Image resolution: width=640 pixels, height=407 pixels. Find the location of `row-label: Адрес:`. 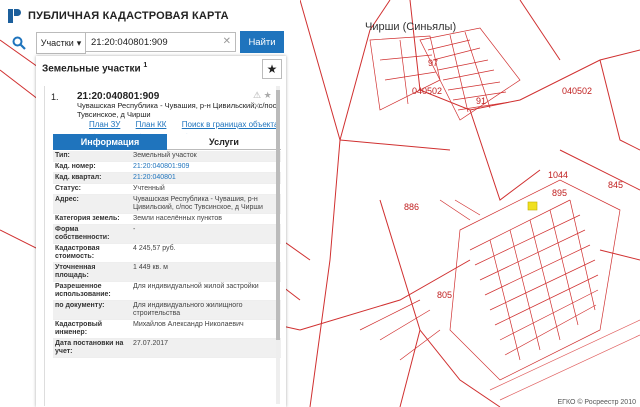

row-label: Адрес: is located at coordinates (67, 199).